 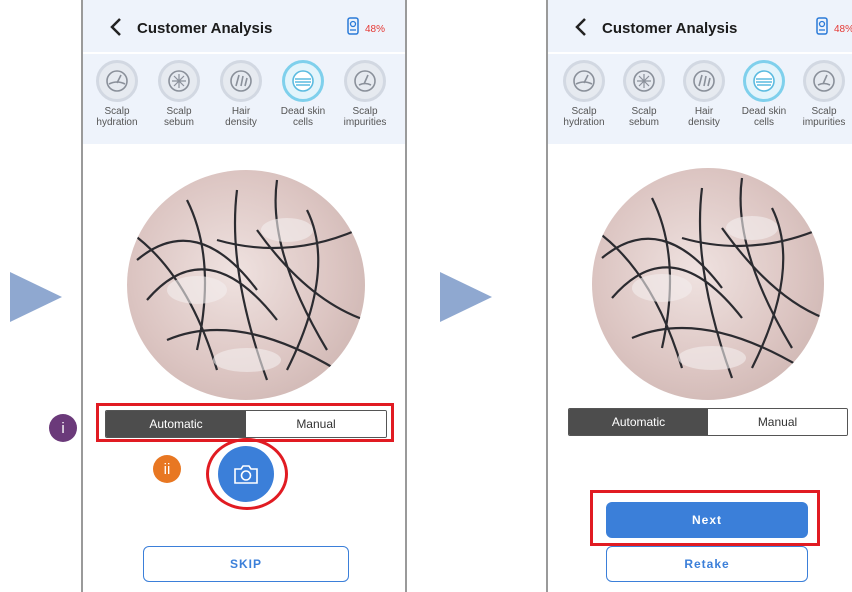 I want to click on annotation-marker-i: i, so click(x=63, y=428).